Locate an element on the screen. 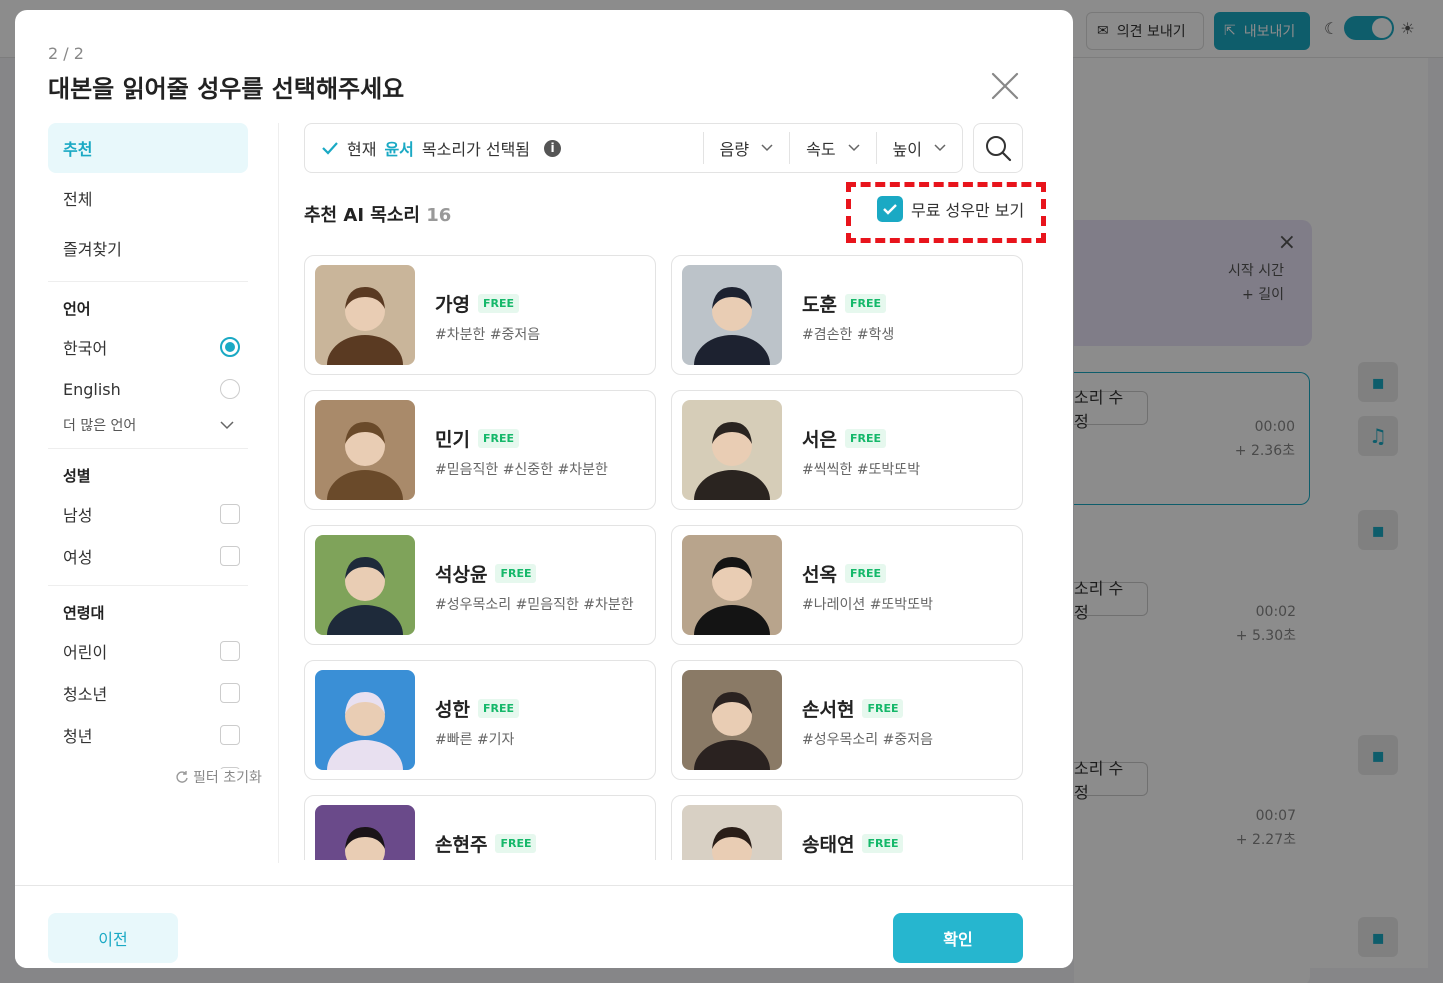 This screenshot has width=1443, height=983. voice-card: 민기 FREE #믿음직한 #신중한 #차분한 is located at coordinates (480, 450).